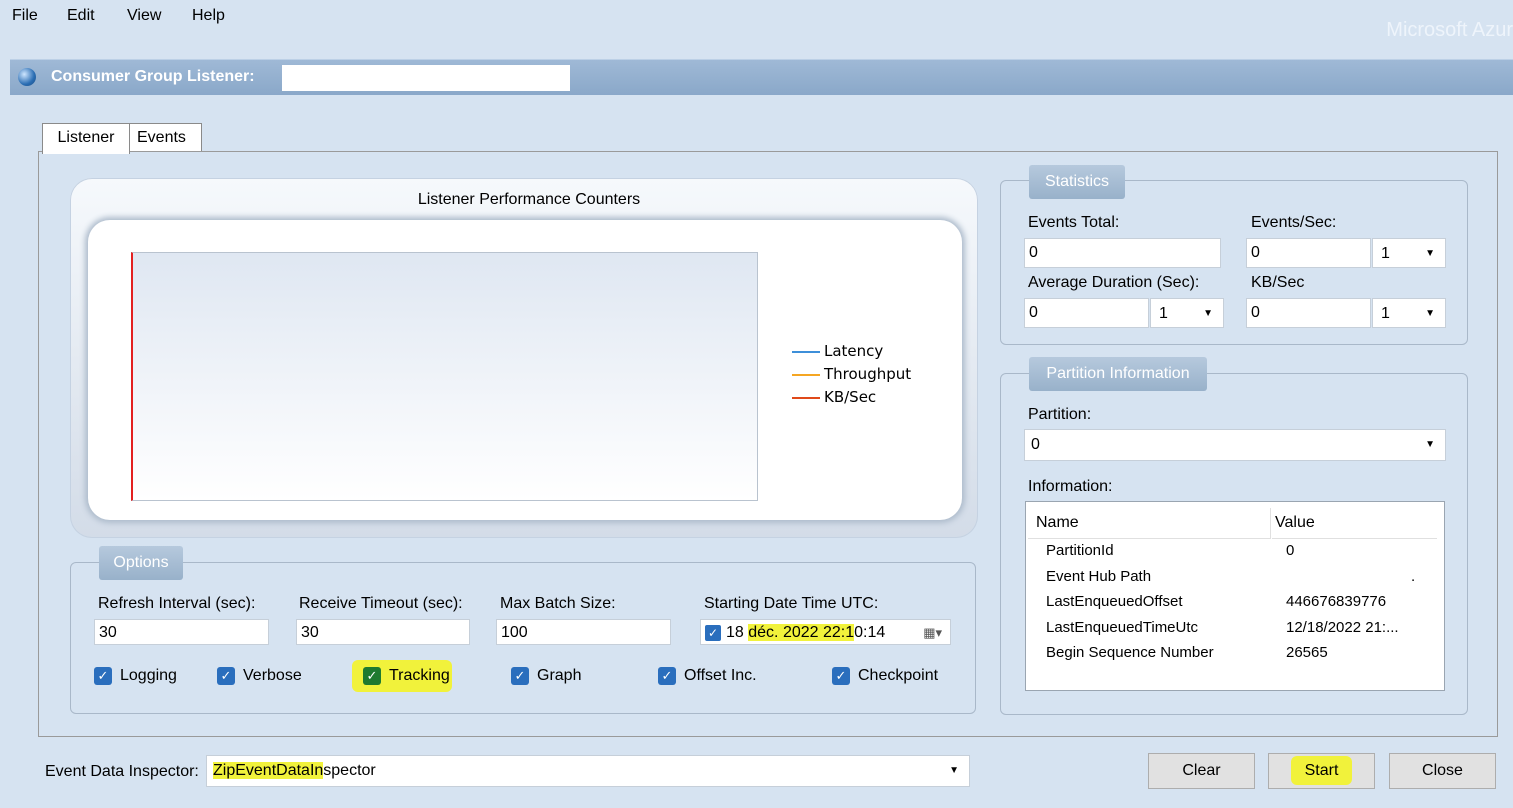 This screenshot has width=1513, height=808. Describe the element at coordinates (419, 675) in the screenshot. I see `tracking-label: Tracking` at that location.